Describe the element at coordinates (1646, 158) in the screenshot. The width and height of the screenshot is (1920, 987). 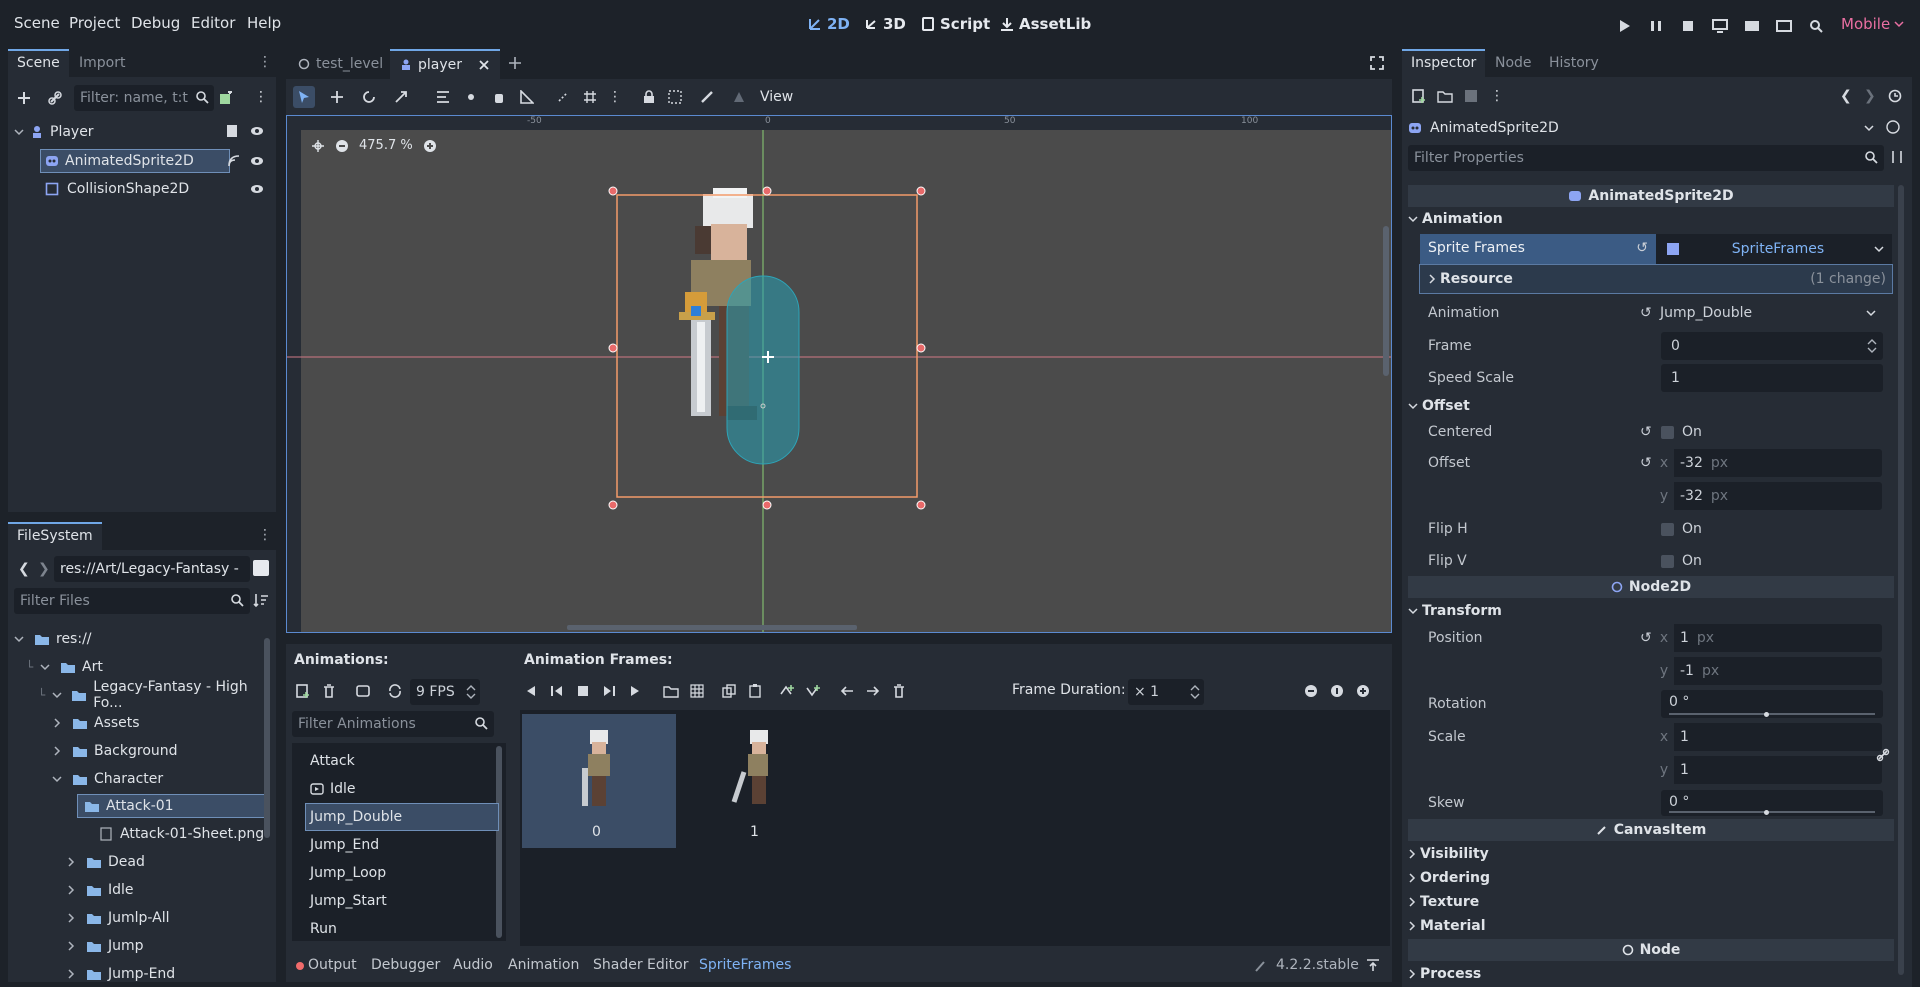
I see `filter-properties-input: Filter Properties` at that location.